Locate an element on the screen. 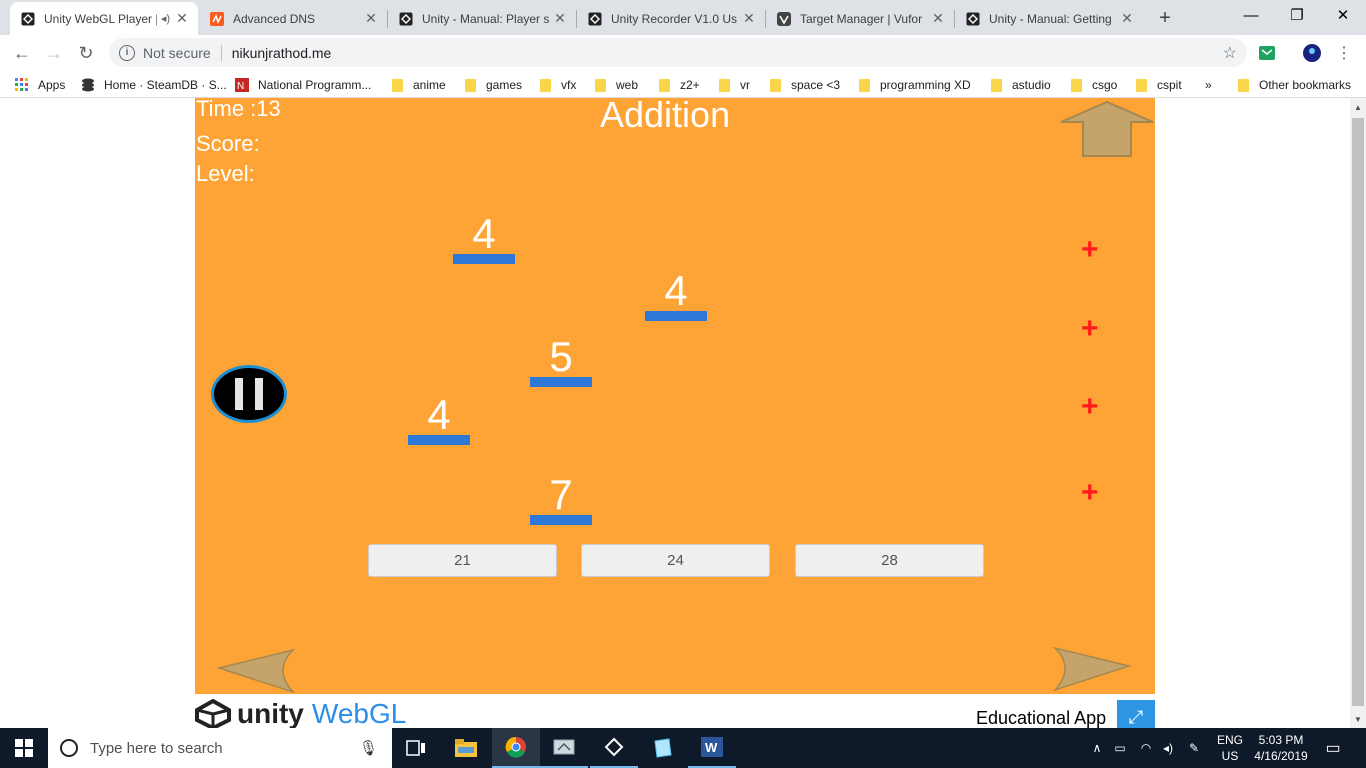 Image resolution: width=1366 pixels, height=768 pixels. bookmark-folder-programming: programming XD is located at coordinates (915, 85).